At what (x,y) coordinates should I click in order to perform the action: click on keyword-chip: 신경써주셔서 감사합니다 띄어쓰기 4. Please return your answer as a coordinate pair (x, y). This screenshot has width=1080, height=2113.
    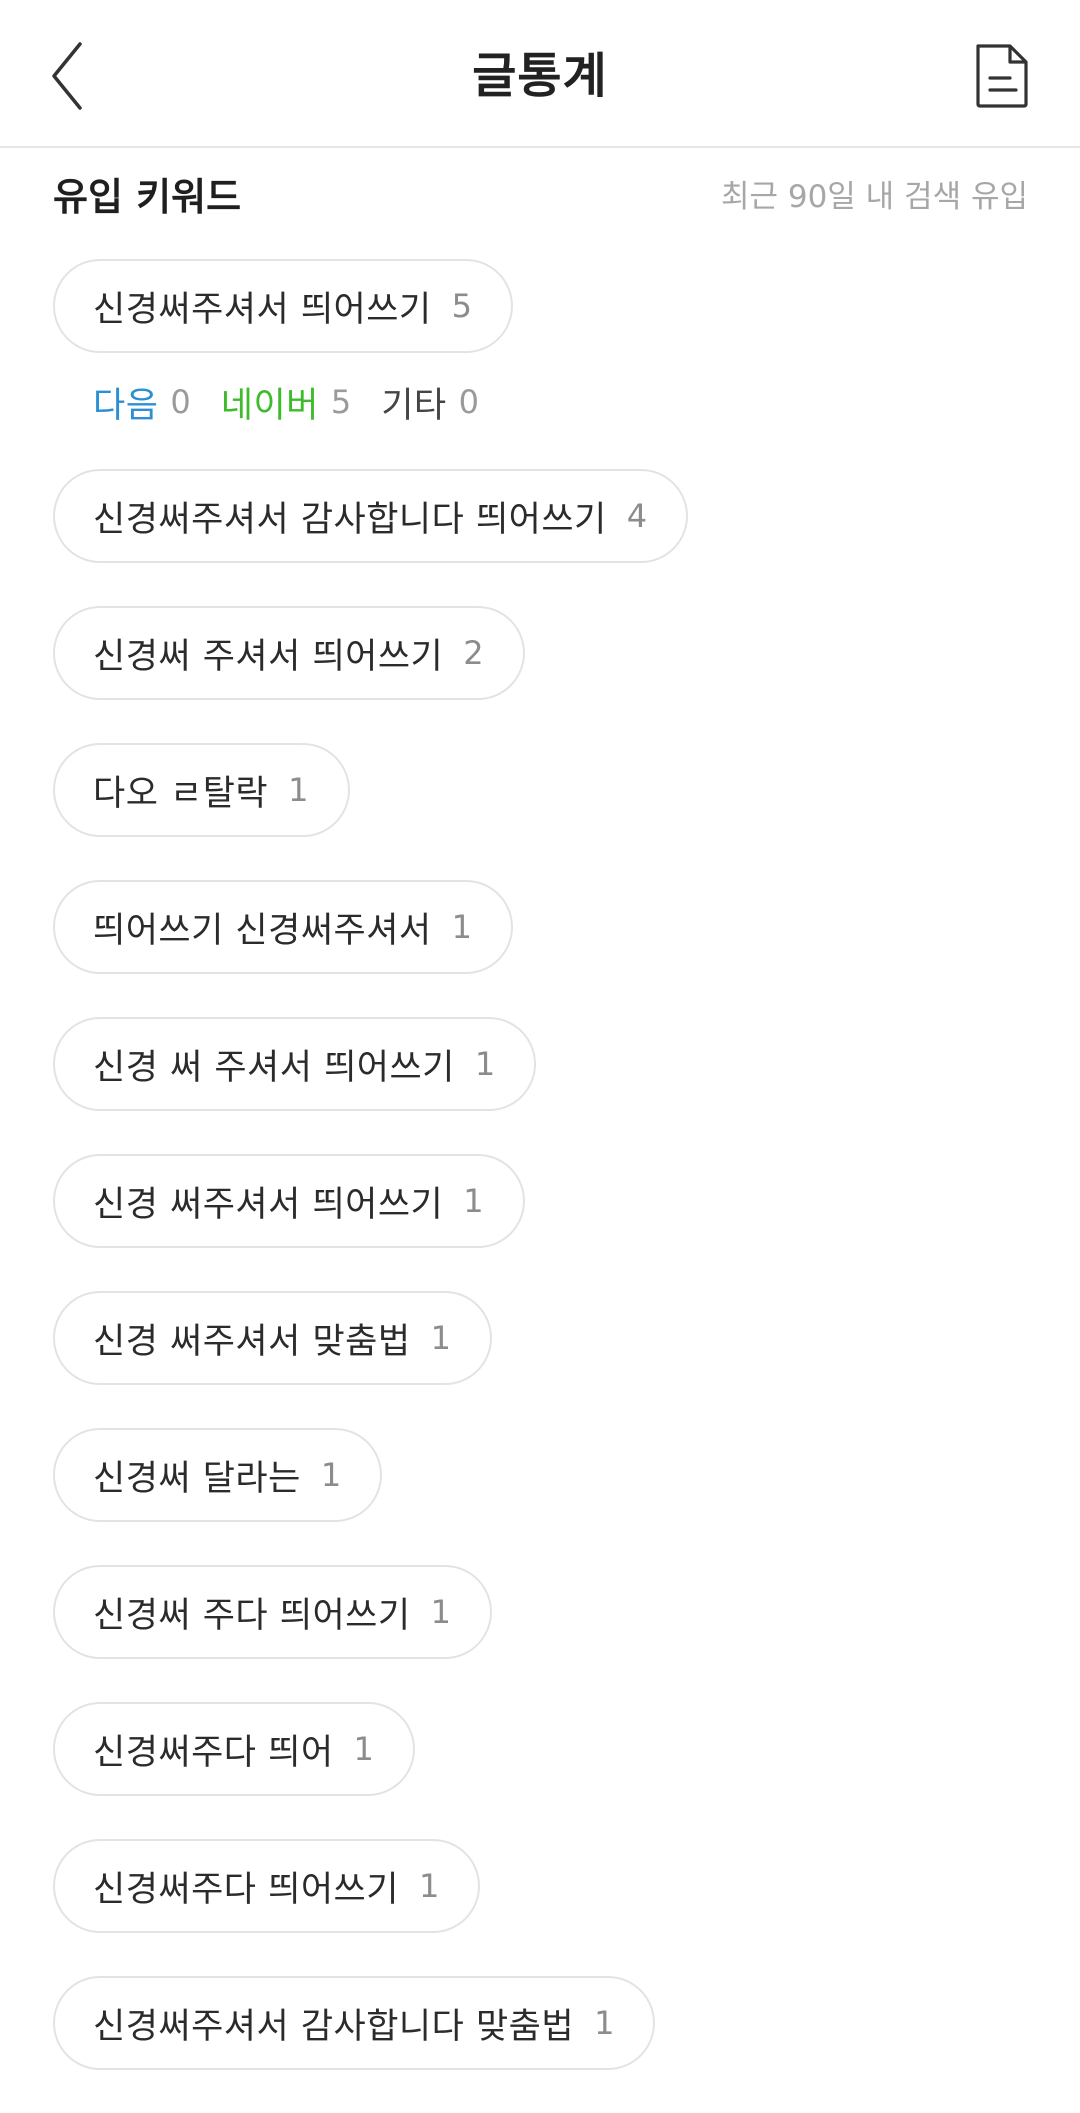
    Looking at the image, I should click on (371, 516).